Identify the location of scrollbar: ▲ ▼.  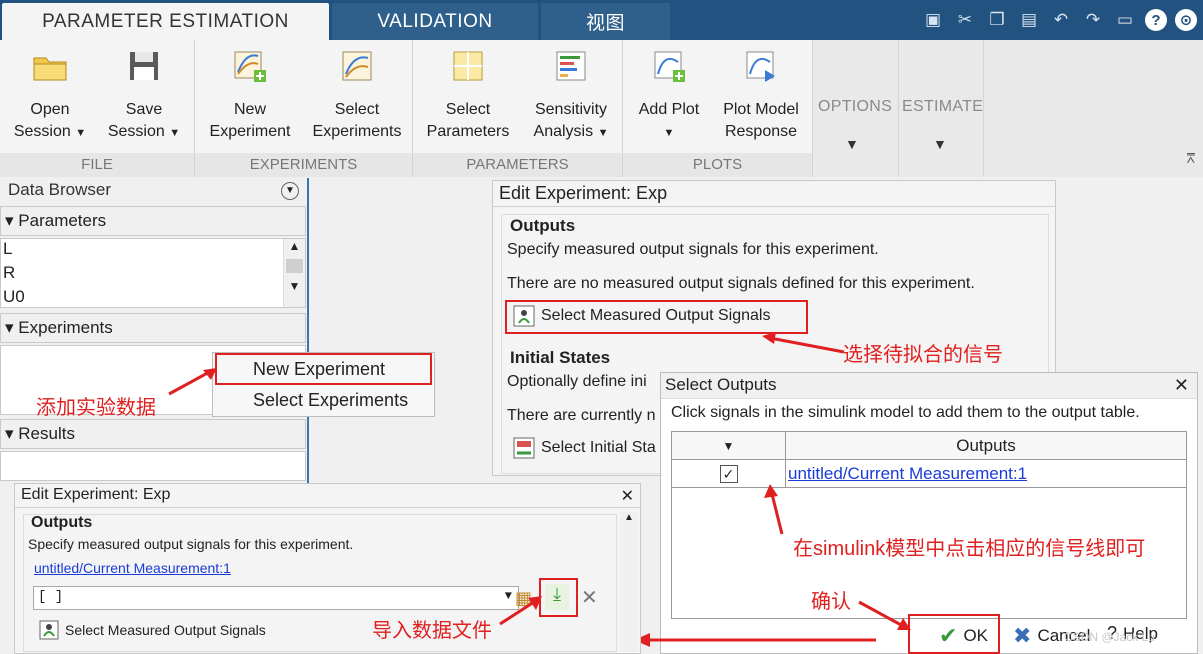
(294, 273).